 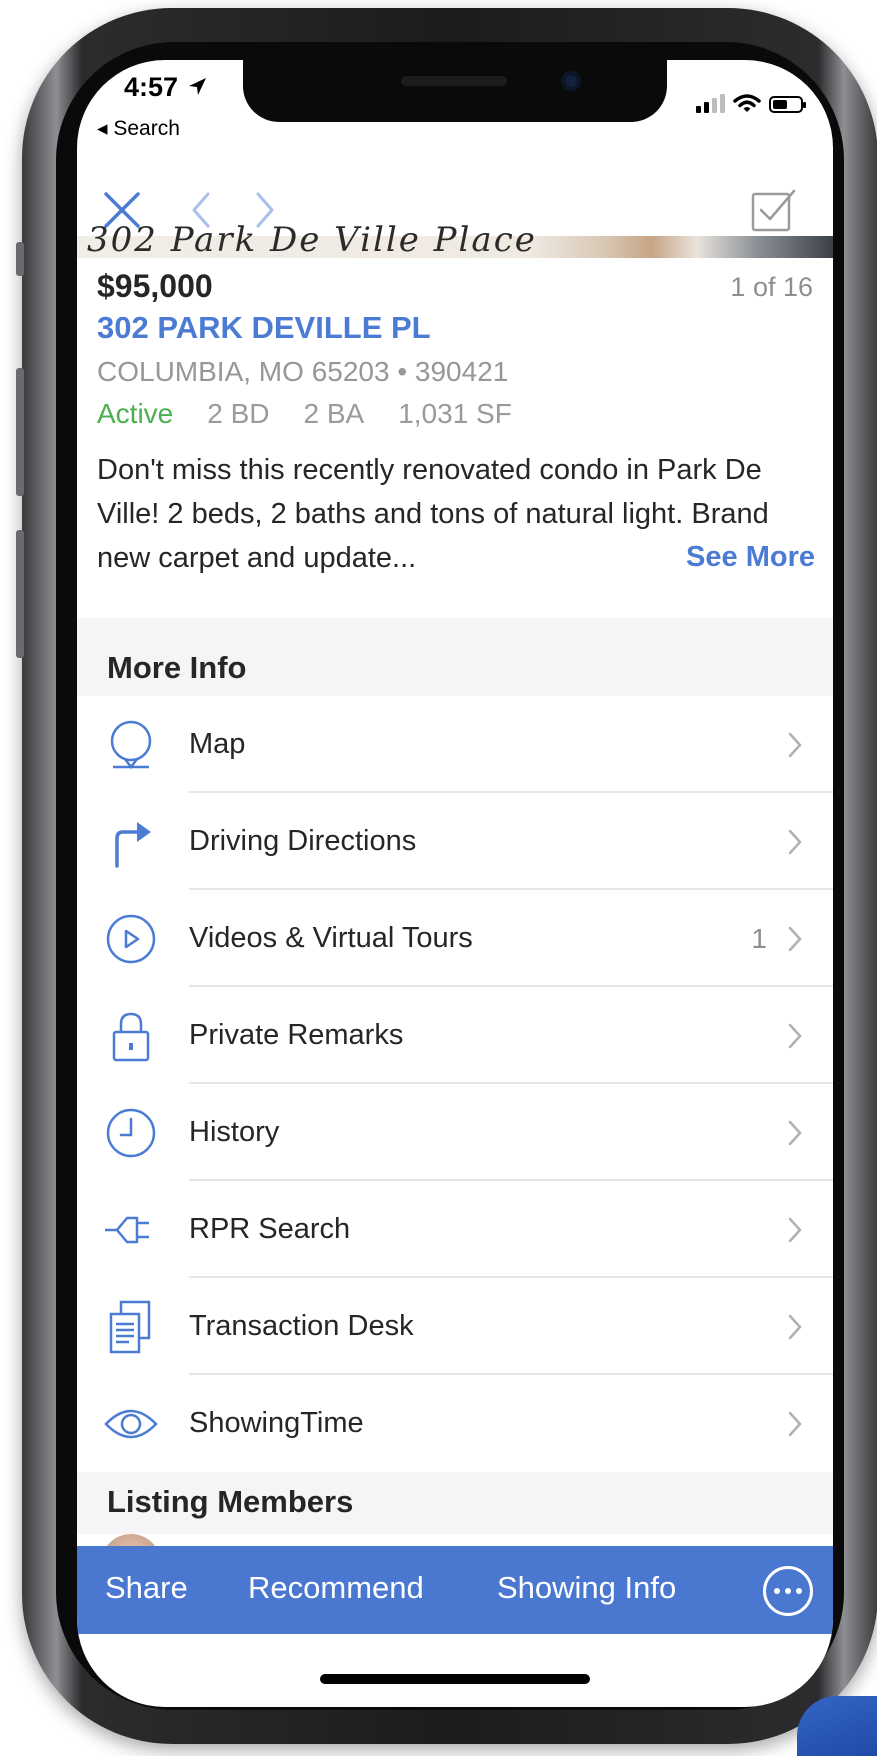 What do you see at coordinates (303, 841) in the screenshot?
I see `list-item-label: Driving Directions` at bounding box center [303, 841].